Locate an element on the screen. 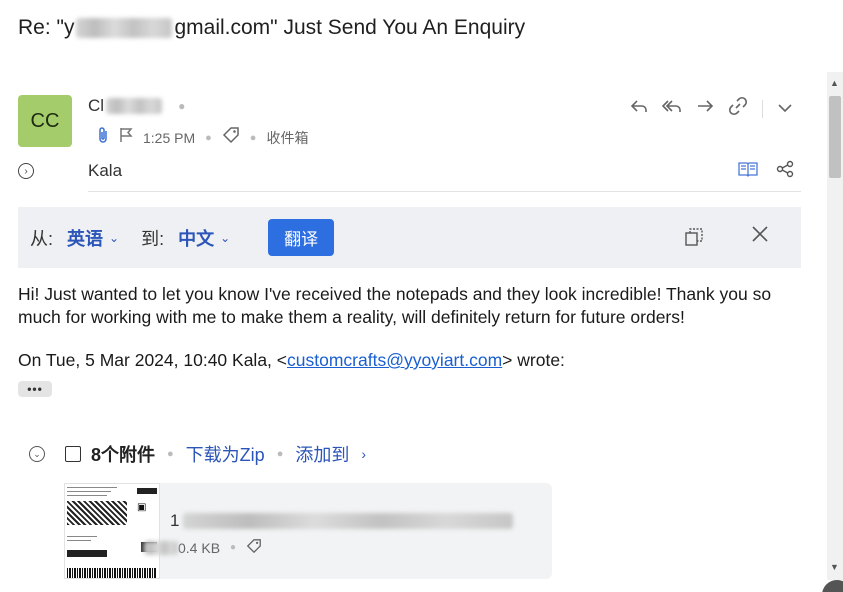 This screenshot has width=843, height=592. select-all-checkbox is located at coordinates (73, 454).